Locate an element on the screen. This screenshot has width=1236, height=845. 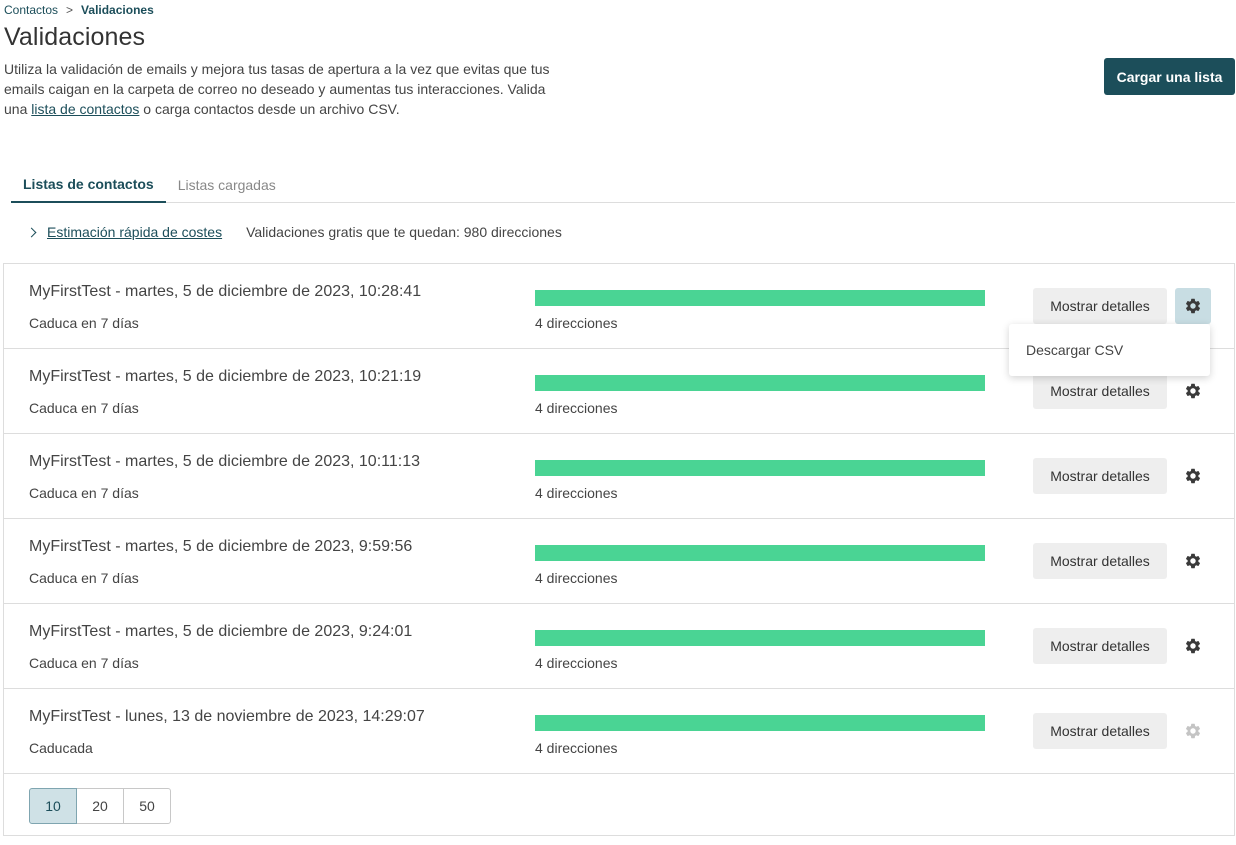
cost-estimate-link: Estimación rápida de costes is located at coordinates (134, 232).